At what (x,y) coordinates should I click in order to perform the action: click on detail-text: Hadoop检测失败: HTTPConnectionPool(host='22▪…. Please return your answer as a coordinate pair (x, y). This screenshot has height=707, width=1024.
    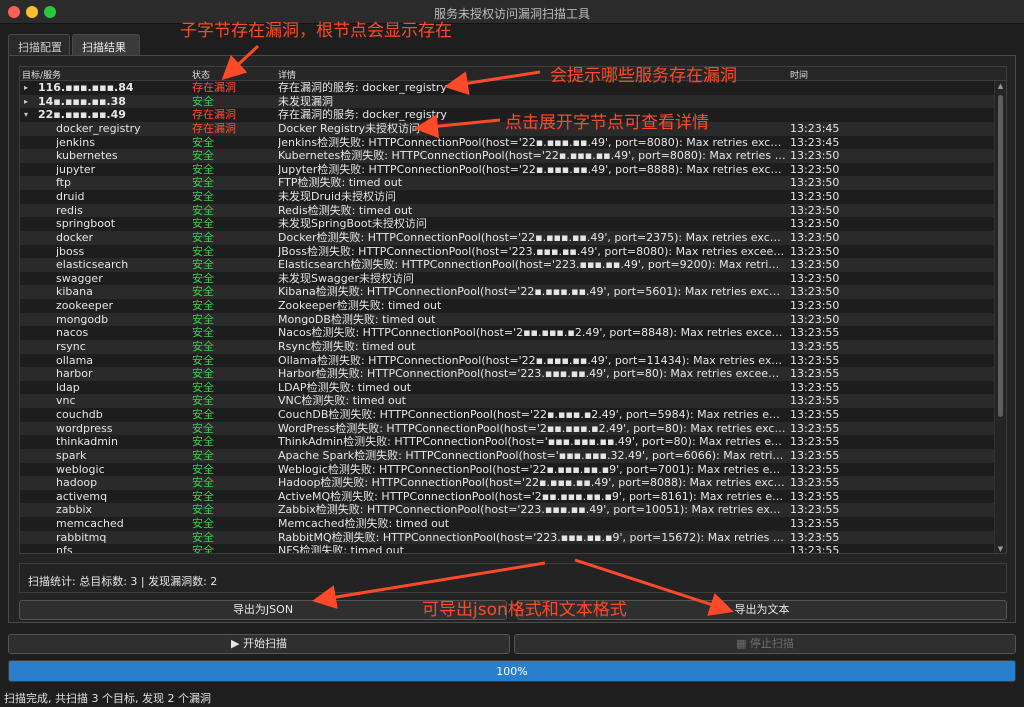
    Looking at the image, I should click on (532, 483).